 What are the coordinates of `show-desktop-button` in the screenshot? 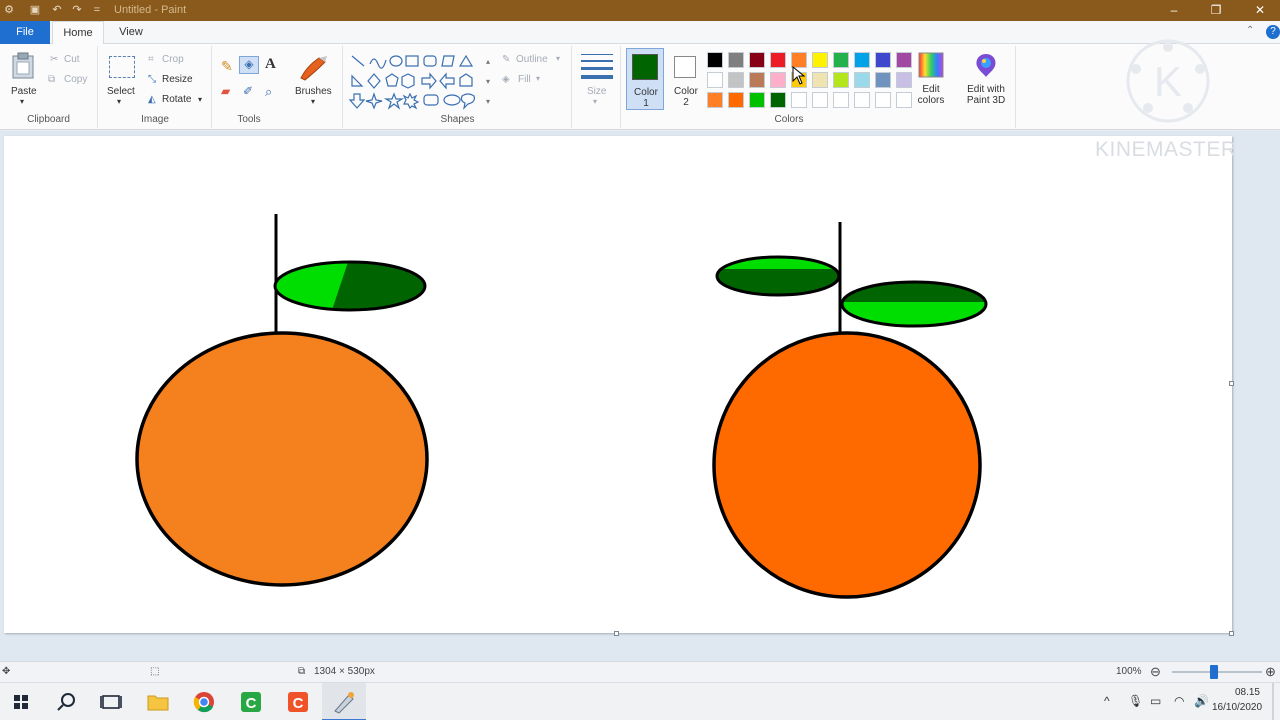 It's located at (1273, 701).